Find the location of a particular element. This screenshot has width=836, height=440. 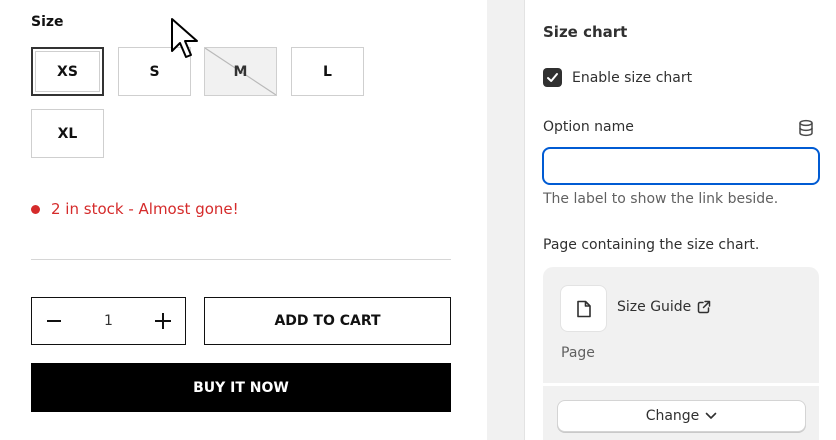

size-option-l: L is located at coordinates (327, 71).